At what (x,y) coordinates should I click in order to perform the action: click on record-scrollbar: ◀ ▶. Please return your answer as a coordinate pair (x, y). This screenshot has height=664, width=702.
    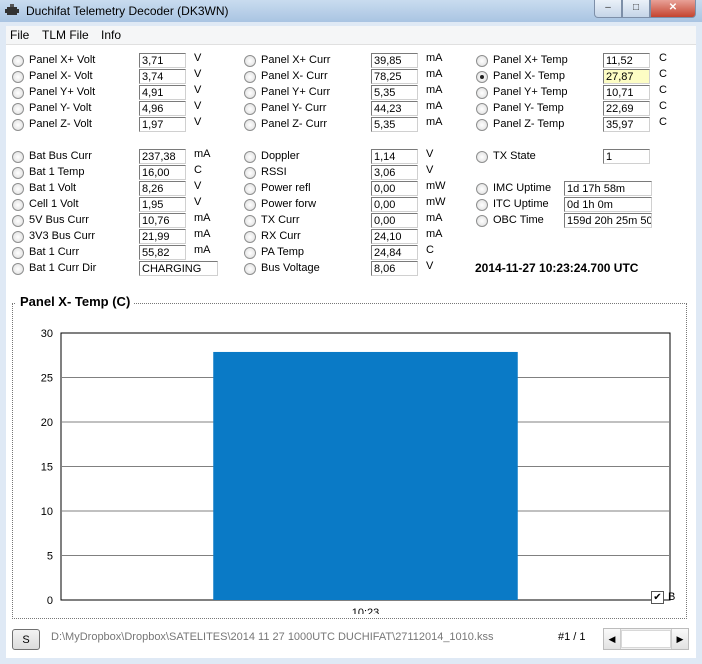
    Looking at the image, I should click on (646, 639).